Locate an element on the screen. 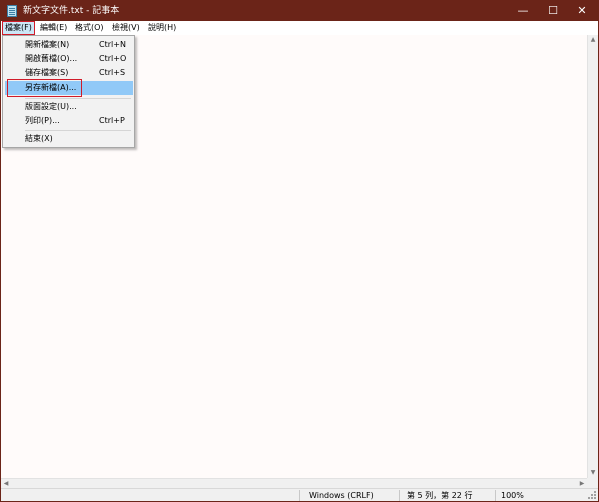  menu-item-label: 儲存檔案(S) is located at coordinates (47, 72).